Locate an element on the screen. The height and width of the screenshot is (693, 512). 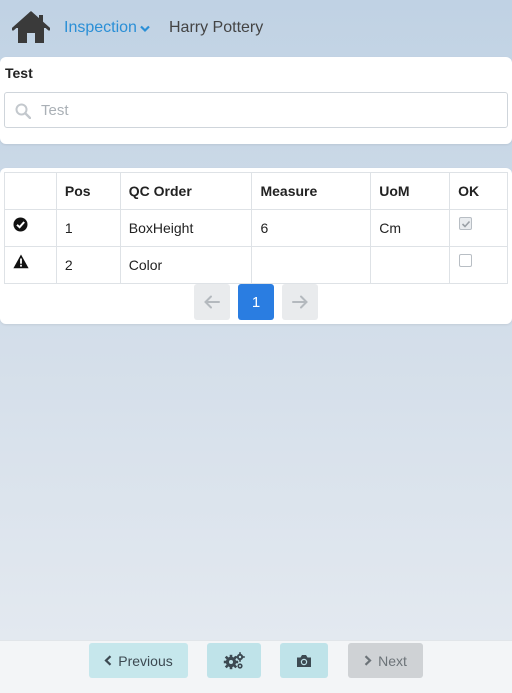
next-button: Next is located at coordinates (385, 660).